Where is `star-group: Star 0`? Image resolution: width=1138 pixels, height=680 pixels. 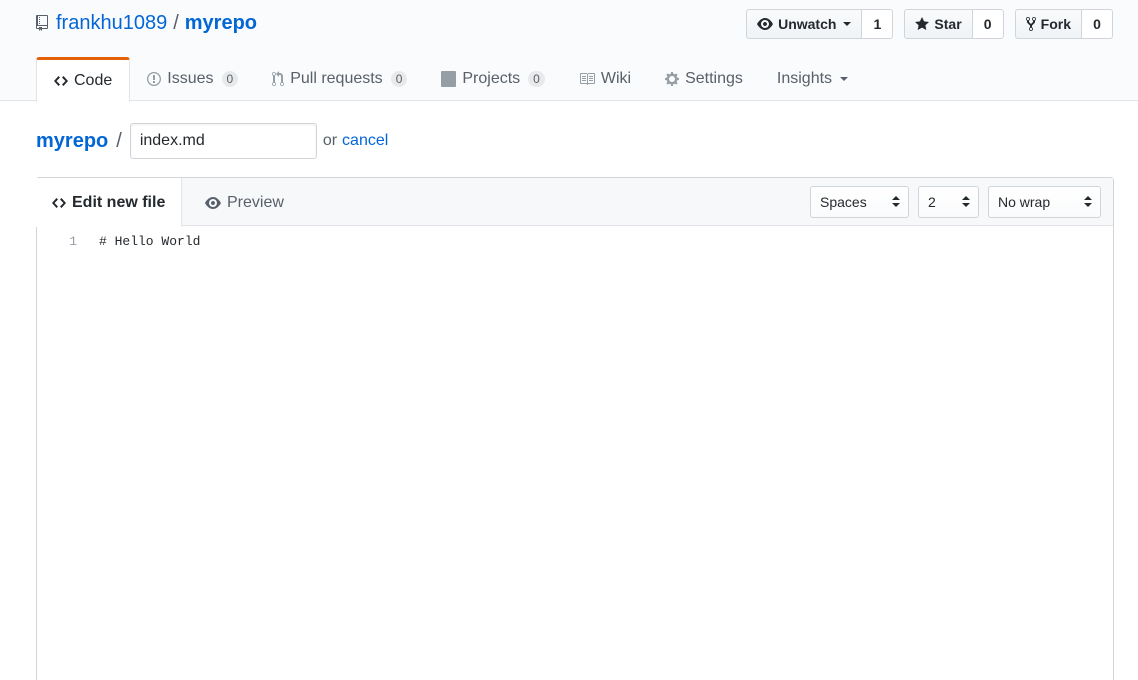
star-group: Star 0 is located at coordinates (954, 24).